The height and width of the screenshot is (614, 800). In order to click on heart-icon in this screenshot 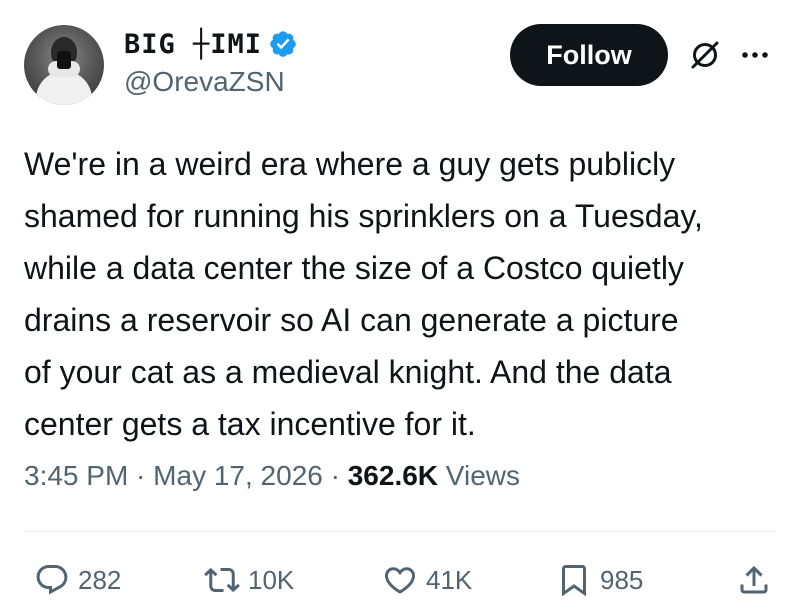, I will do `click(400, 580)`.